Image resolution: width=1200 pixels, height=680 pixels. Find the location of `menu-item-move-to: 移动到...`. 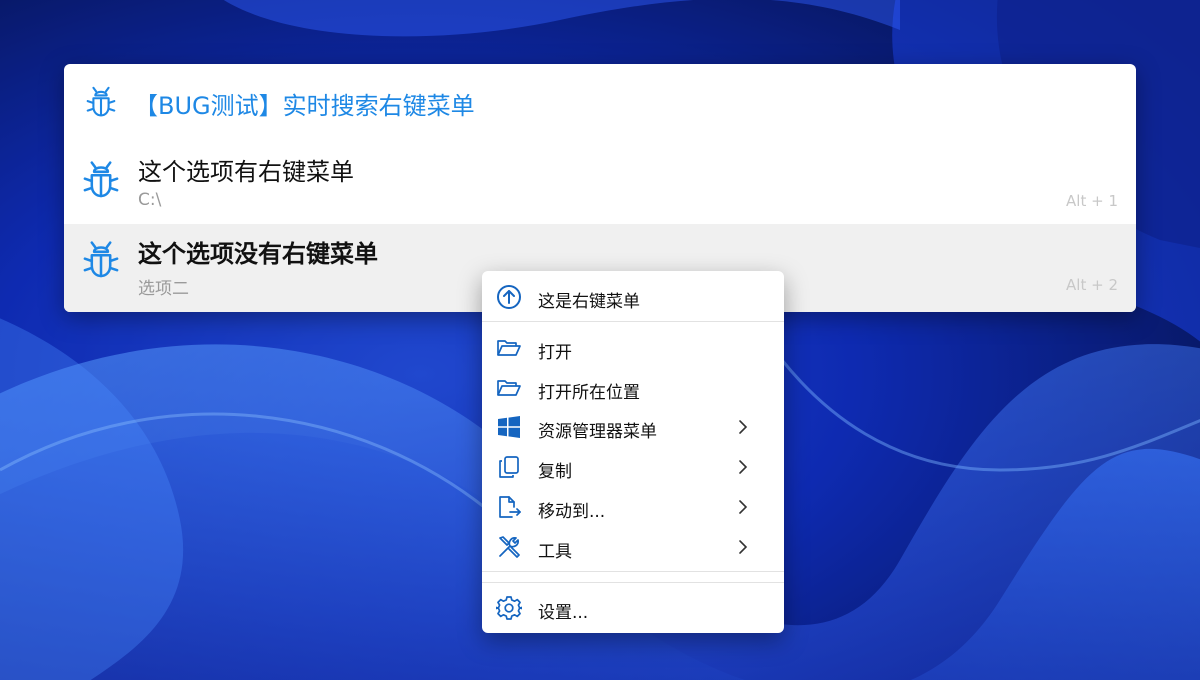

menu-item-move-to: 移动到... is located at coordinates (633, 507).